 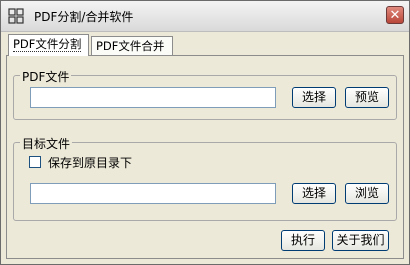 What do you see at coordinates (153, 193) in the screenshot?
I see `target-path-input` at bounding box center [153, 193].